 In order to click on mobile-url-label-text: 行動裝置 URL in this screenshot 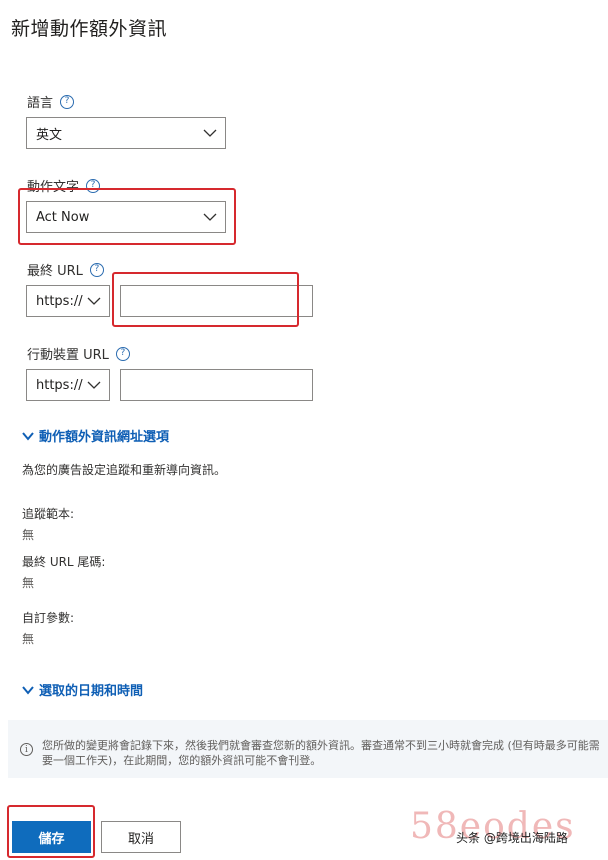, I will do `click(68, 355)`.